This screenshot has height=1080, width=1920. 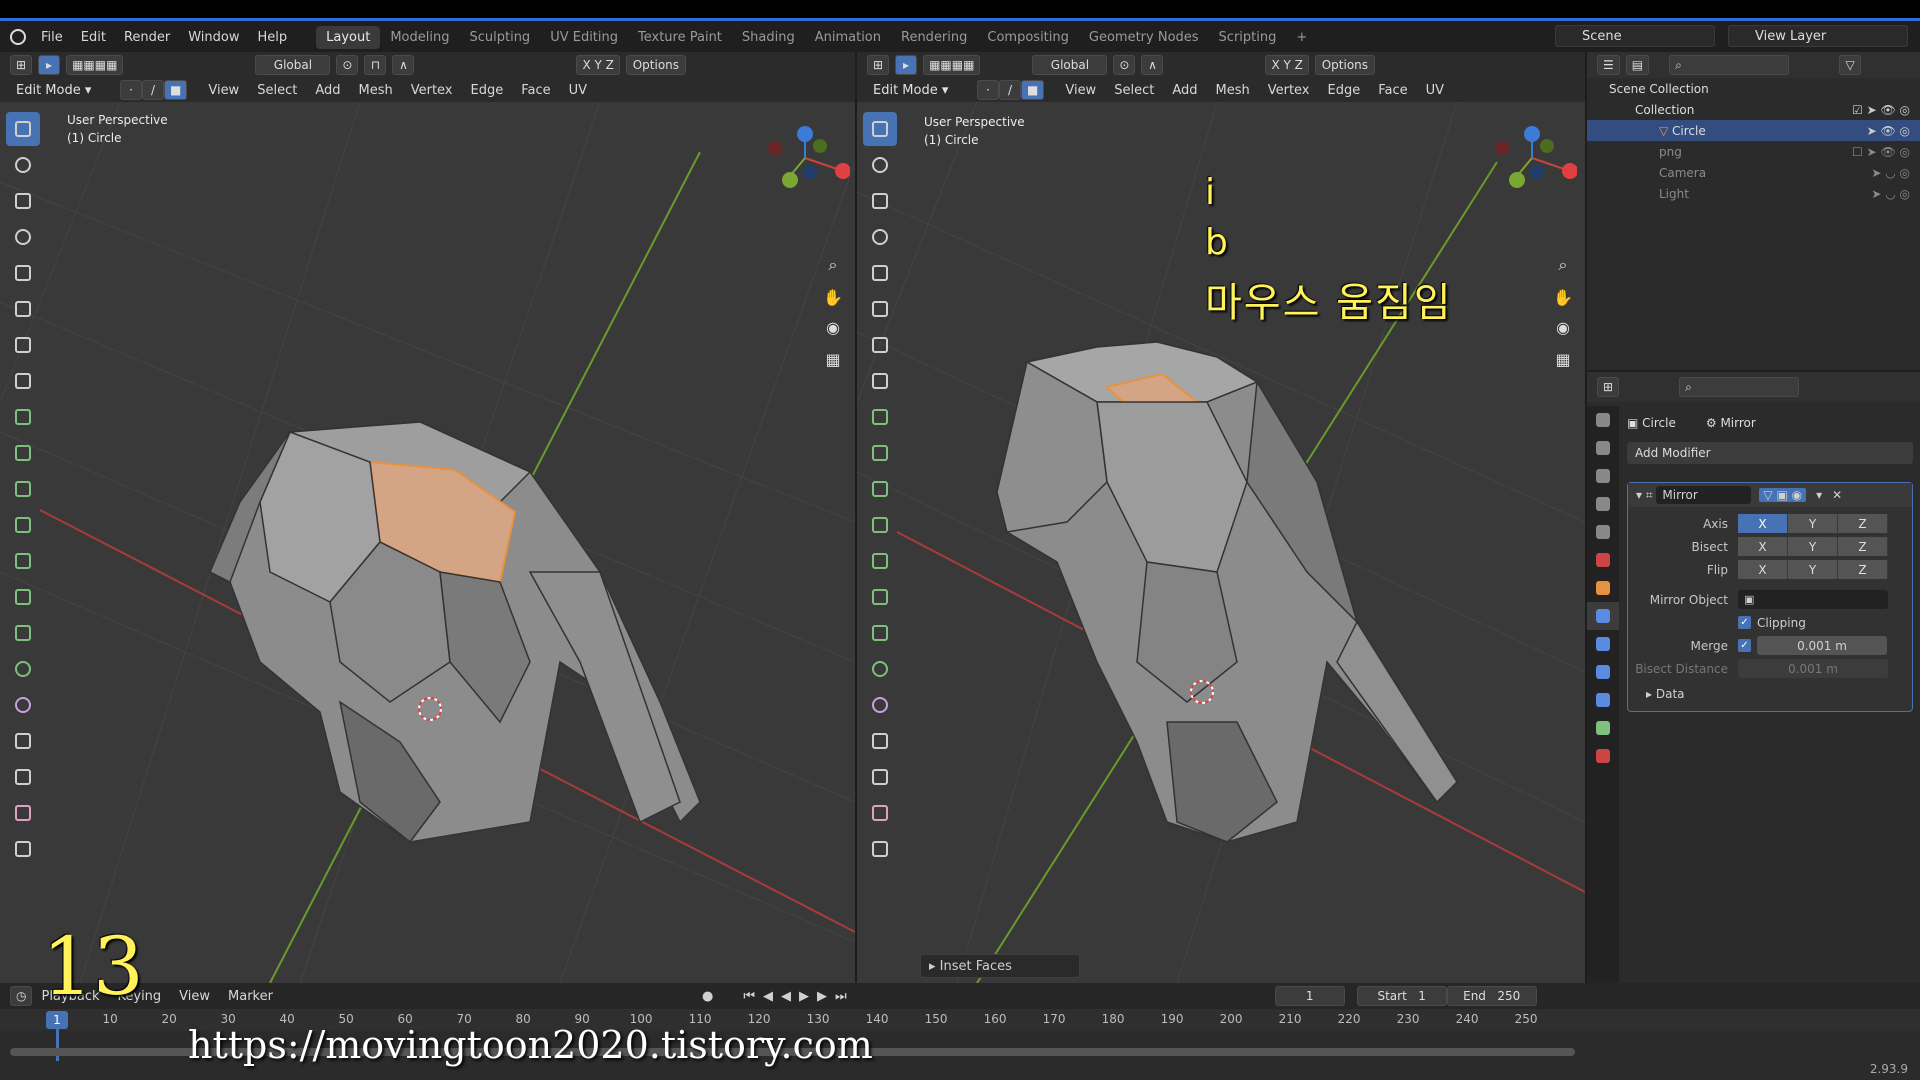 I want to click on bevel-tool-icon, so click(x=23, y=525).